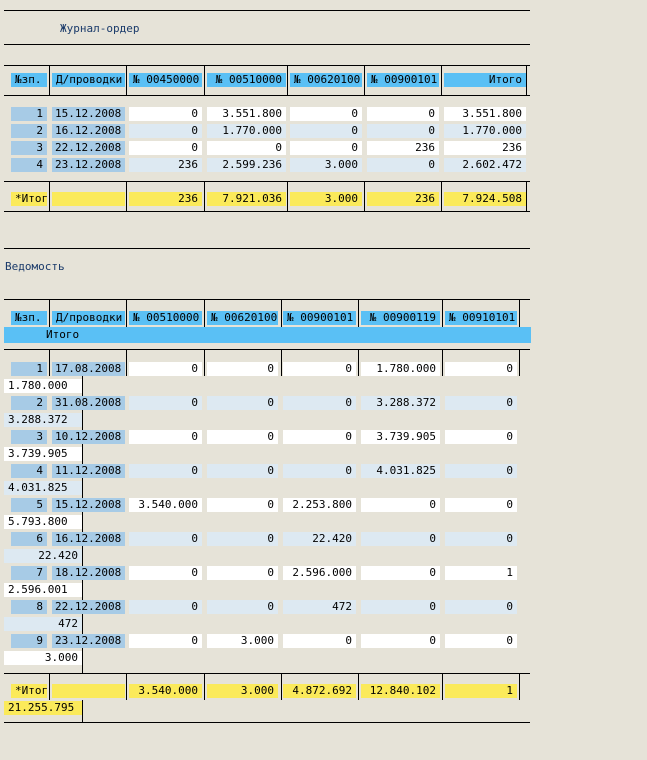 Image resolution: width=647 pixels, height=760 pixels. I want to click on row-total-cell: 3.739.905, so click(43, 454).